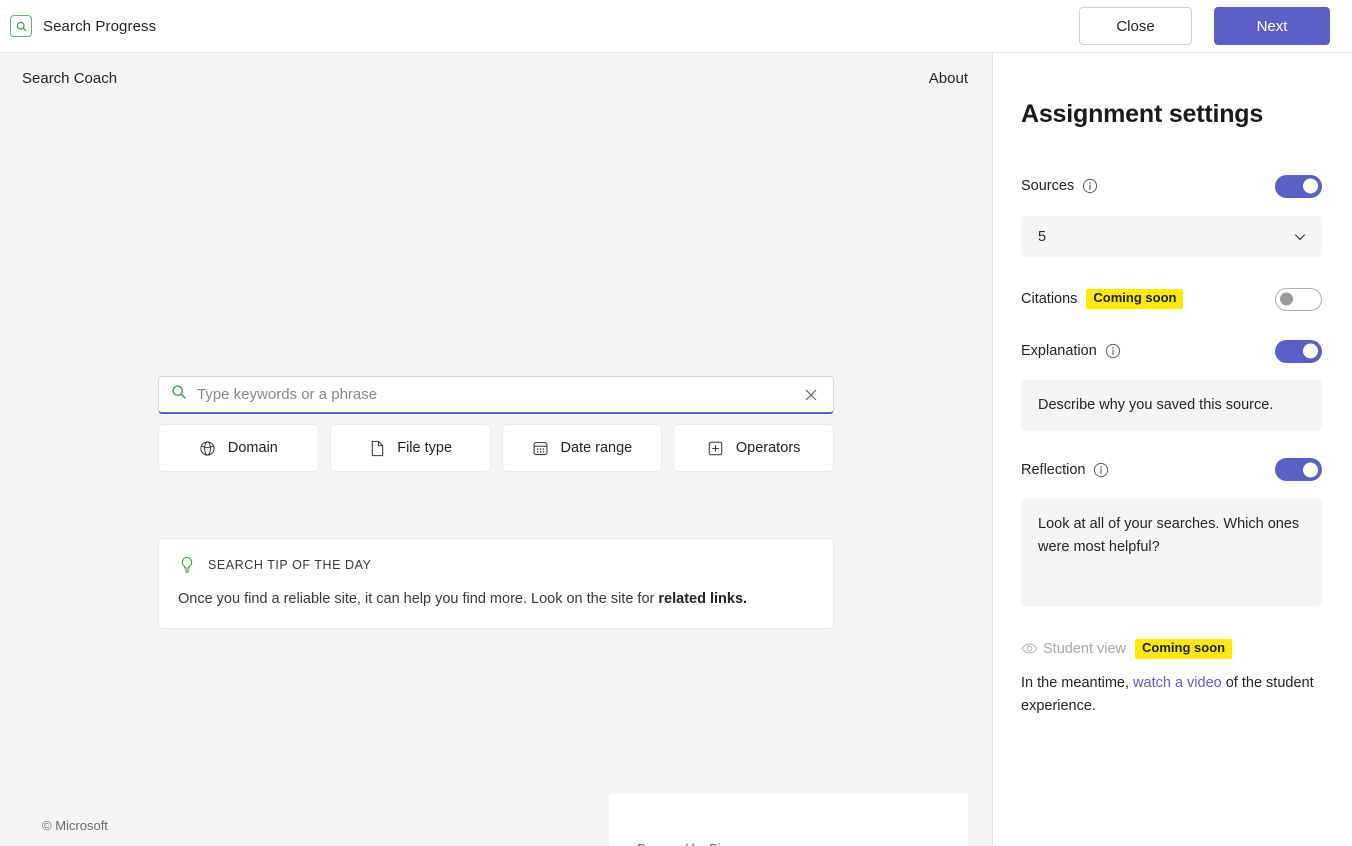  Describe the element at coordinates (1142, 114) in the screenshot. I see `page-title: Assignment settings` at that location.